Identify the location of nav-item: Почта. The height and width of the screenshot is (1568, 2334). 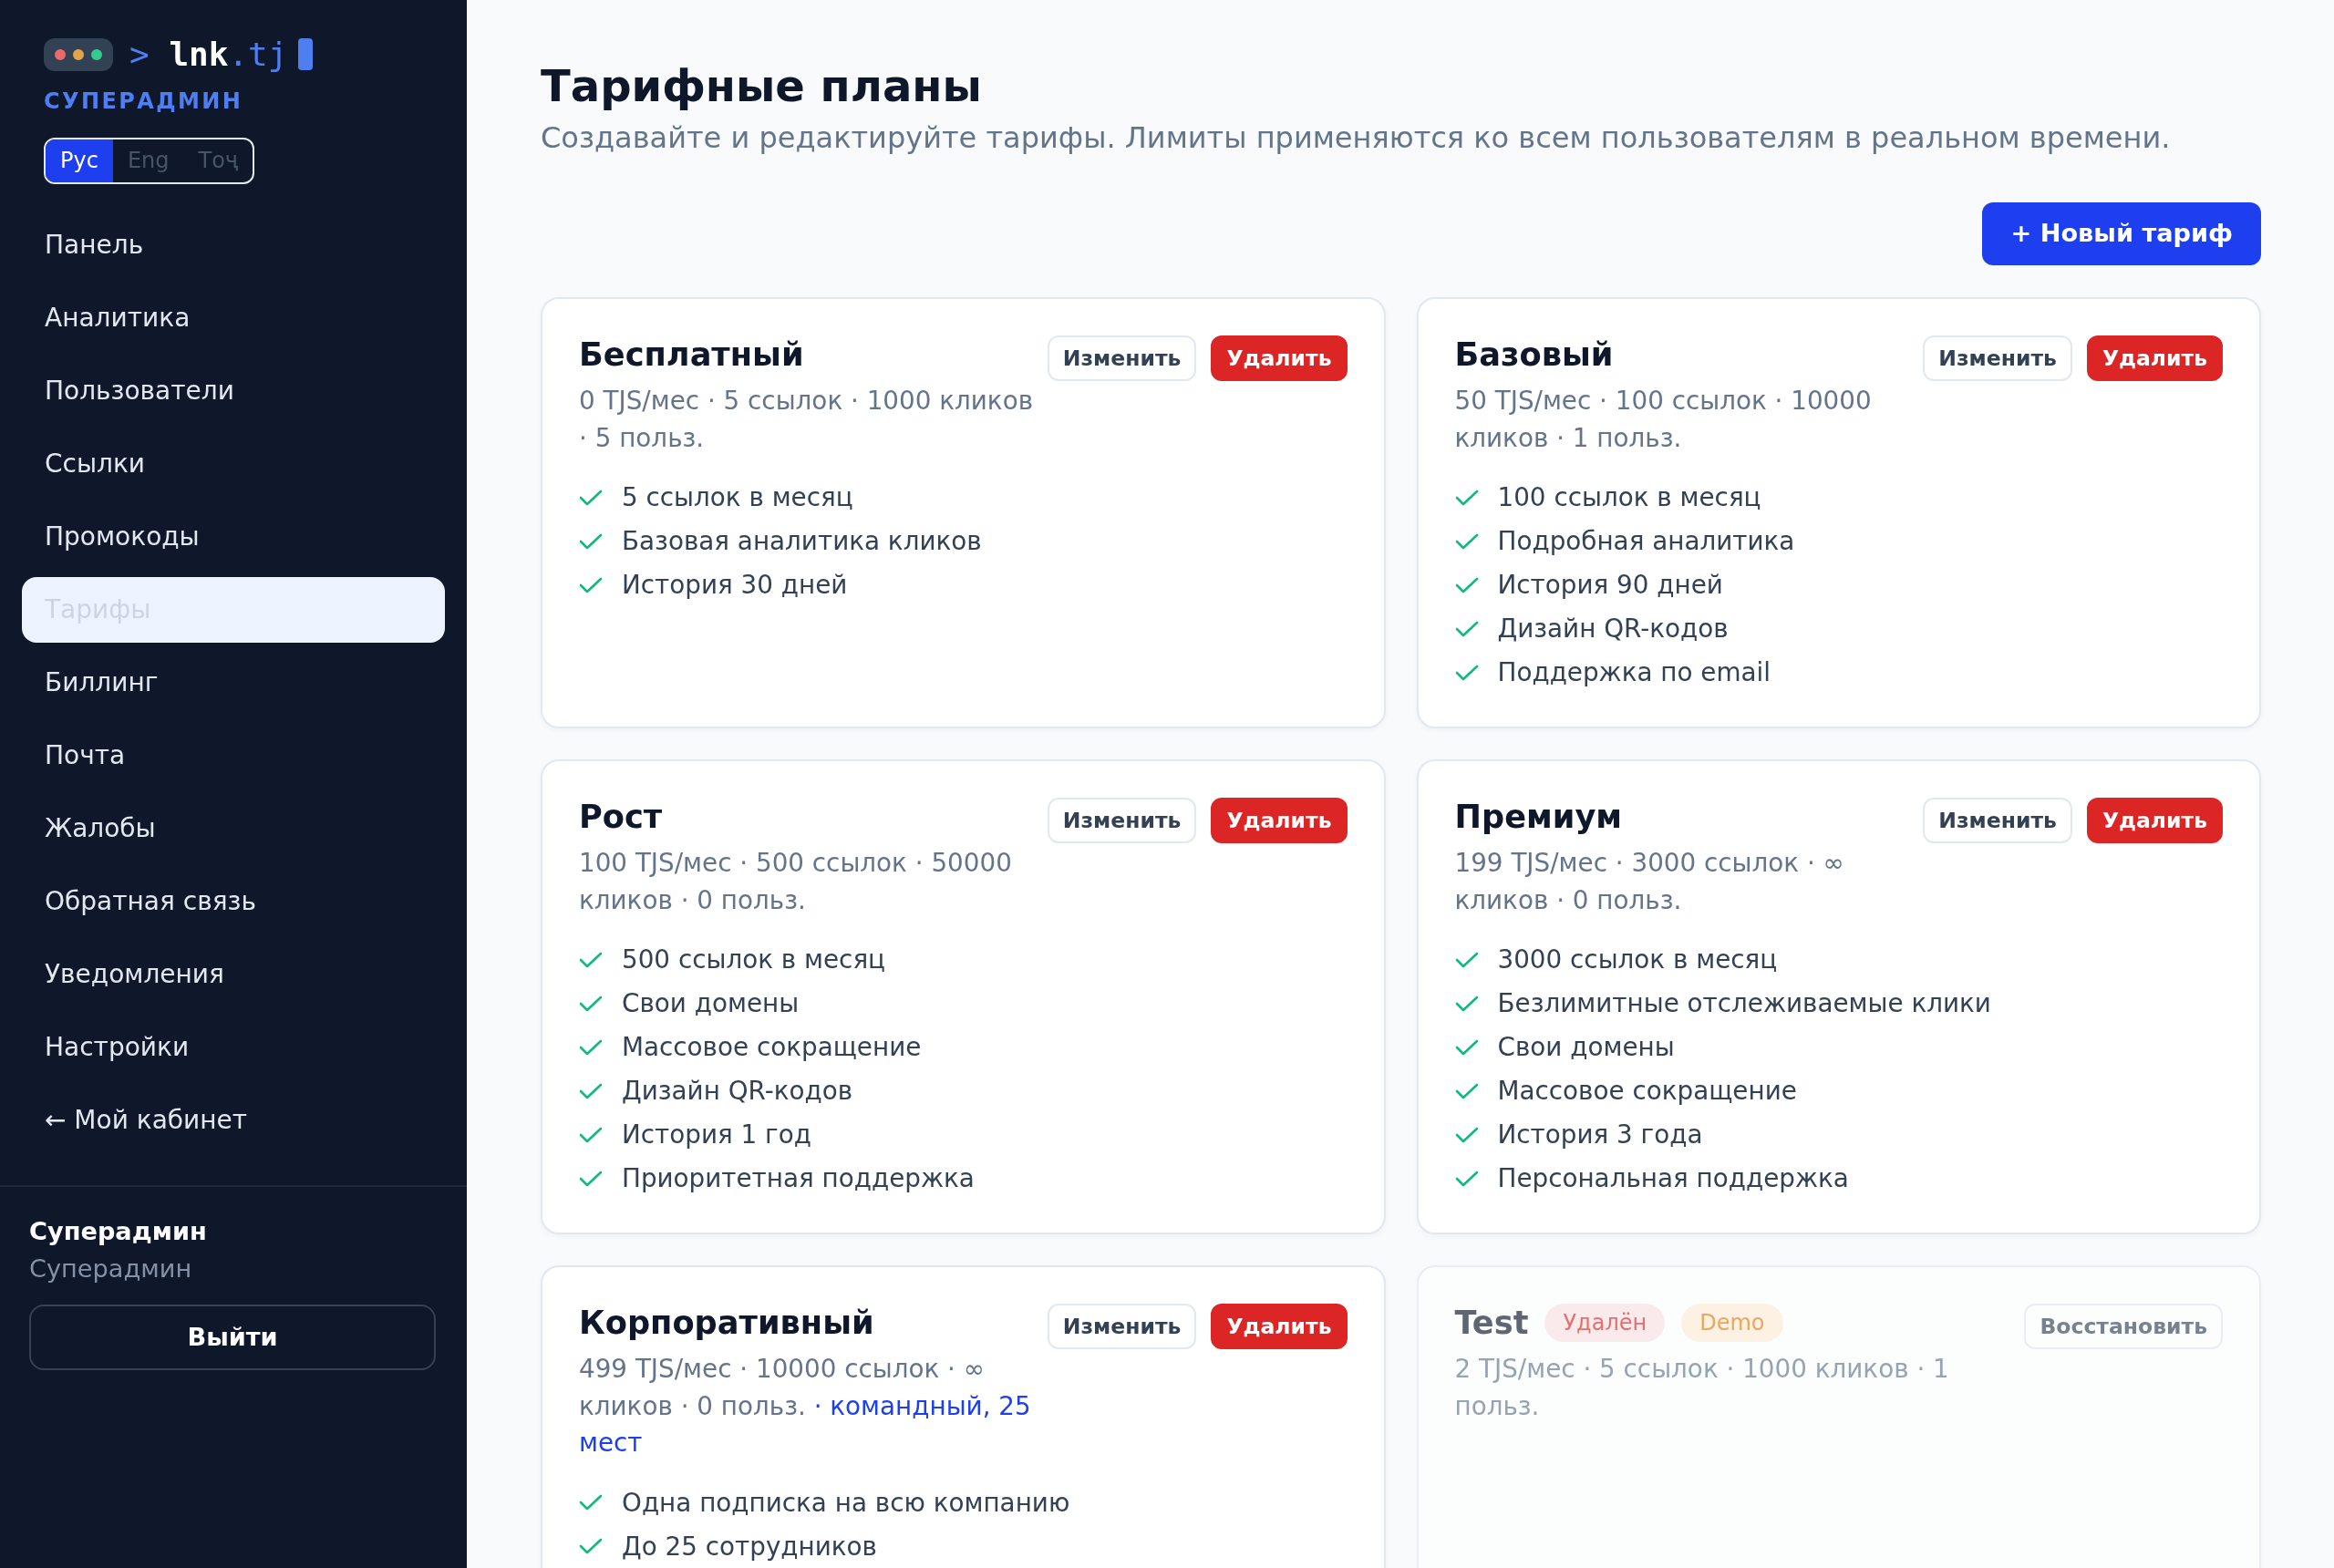
(234, 755).